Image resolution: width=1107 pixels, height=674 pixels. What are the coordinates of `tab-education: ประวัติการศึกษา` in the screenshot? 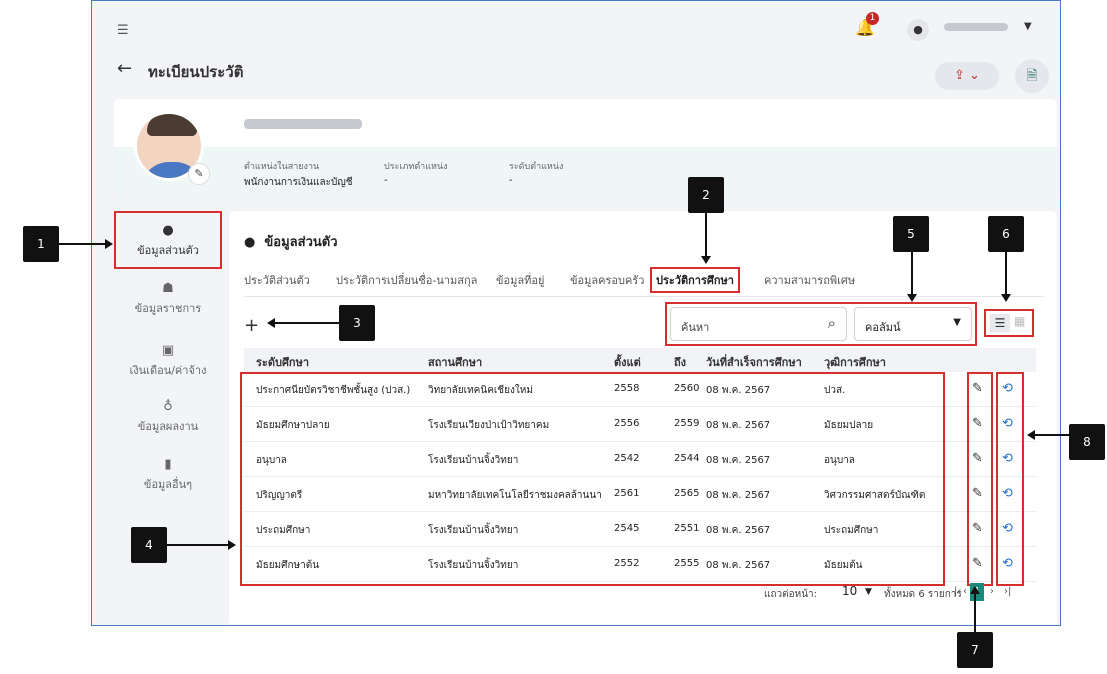 It's located at (695, 280).